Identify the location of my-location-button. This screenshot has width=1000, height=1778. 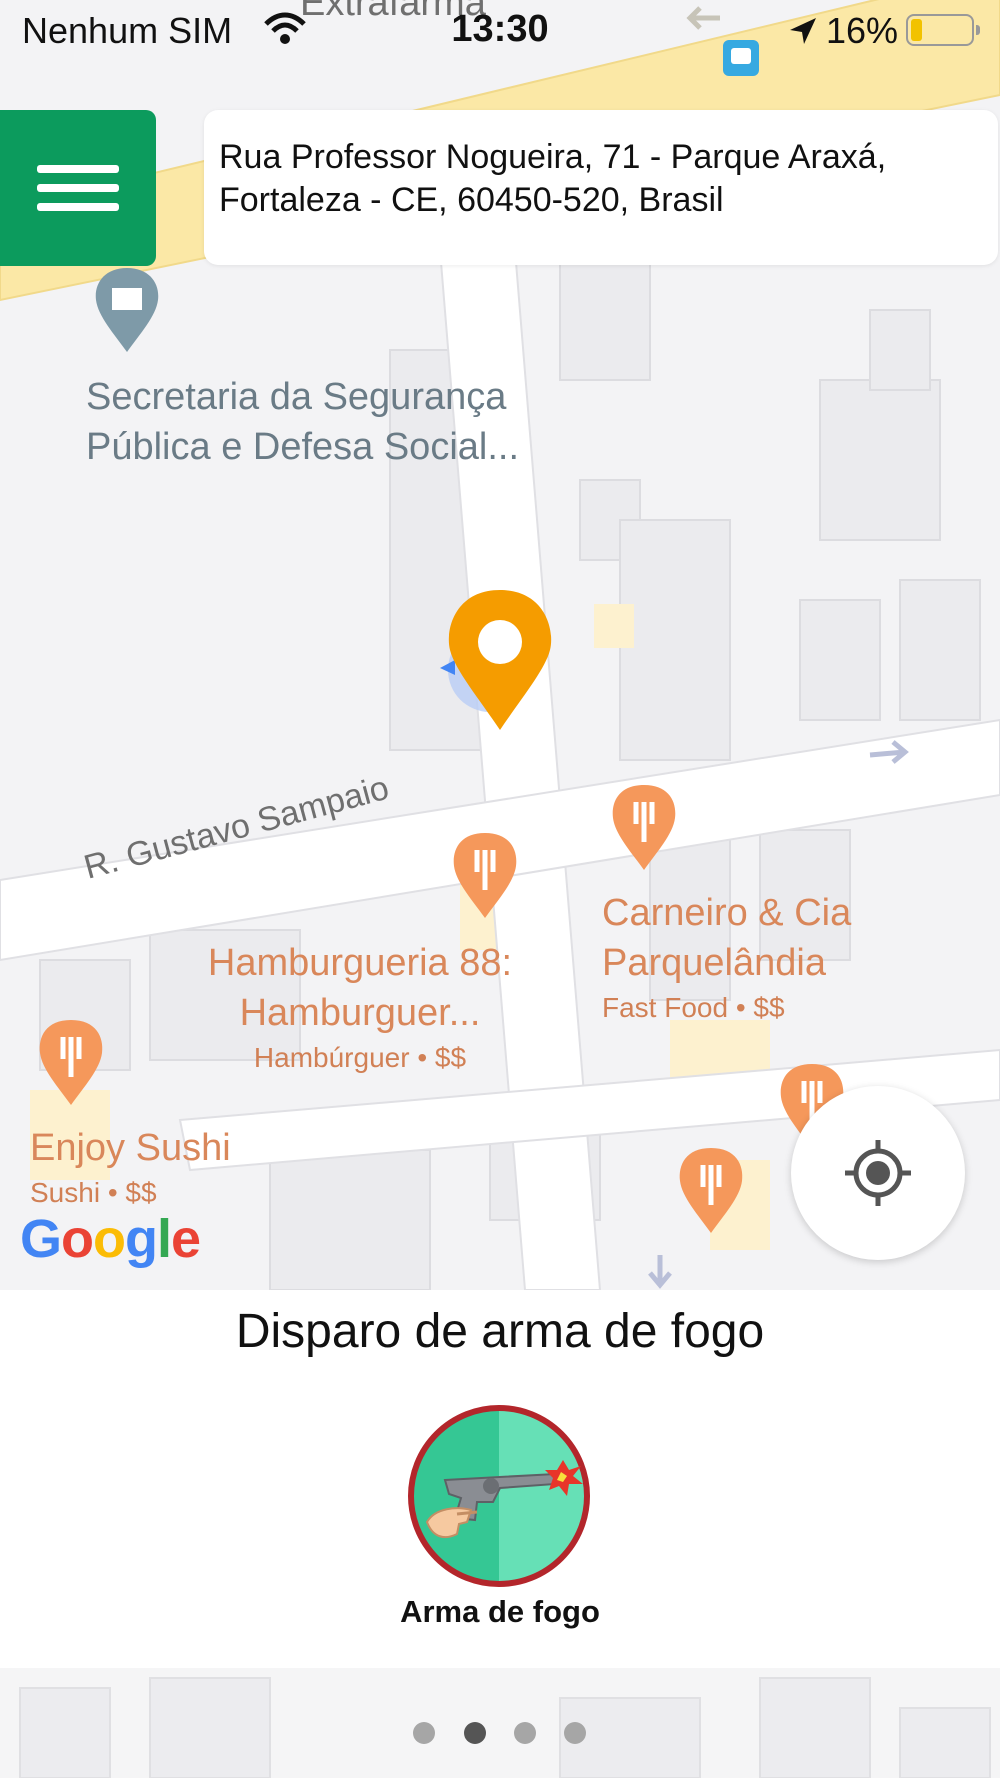
(878, 1173).